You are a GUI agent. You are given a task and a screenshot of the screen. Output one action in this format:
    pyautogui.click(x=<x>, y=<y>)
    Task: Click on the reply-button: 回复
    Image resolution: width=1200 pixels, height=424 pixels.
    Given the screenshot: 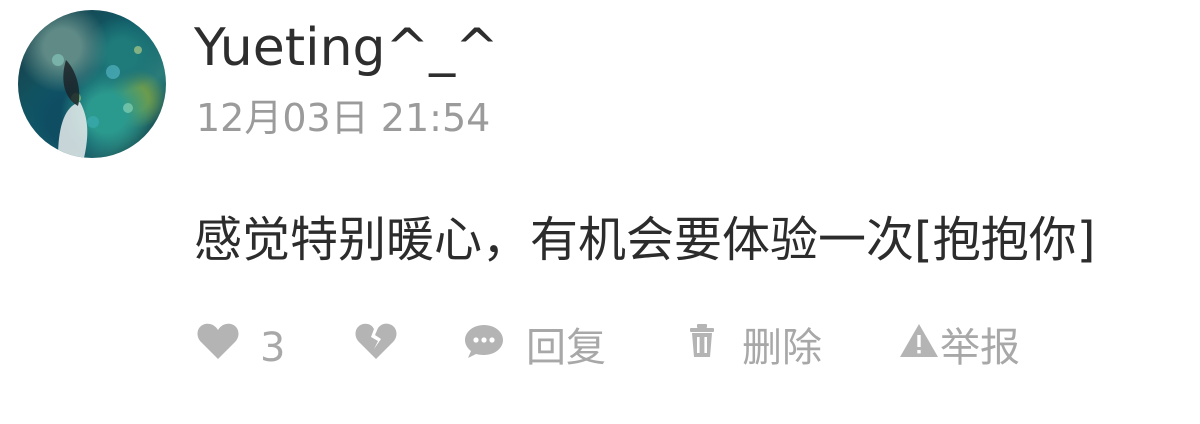 What is the action you would take?
    pyautogui.click(x=534, y=348)
    